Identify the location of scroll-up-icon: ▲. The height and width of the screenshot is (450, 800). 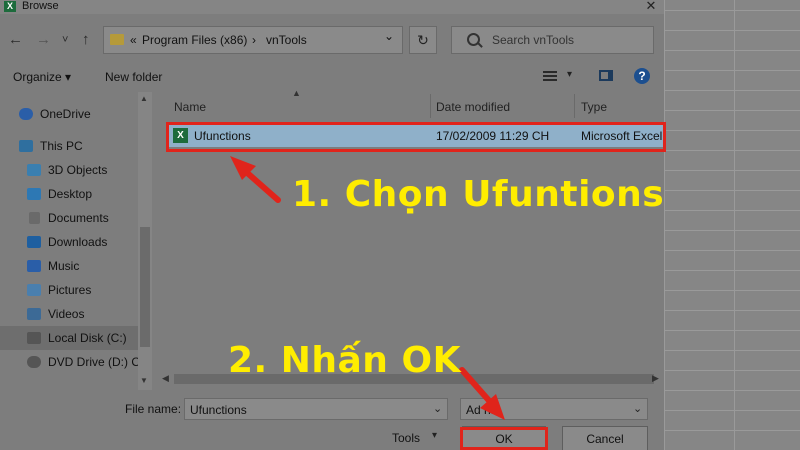
(144, 98).